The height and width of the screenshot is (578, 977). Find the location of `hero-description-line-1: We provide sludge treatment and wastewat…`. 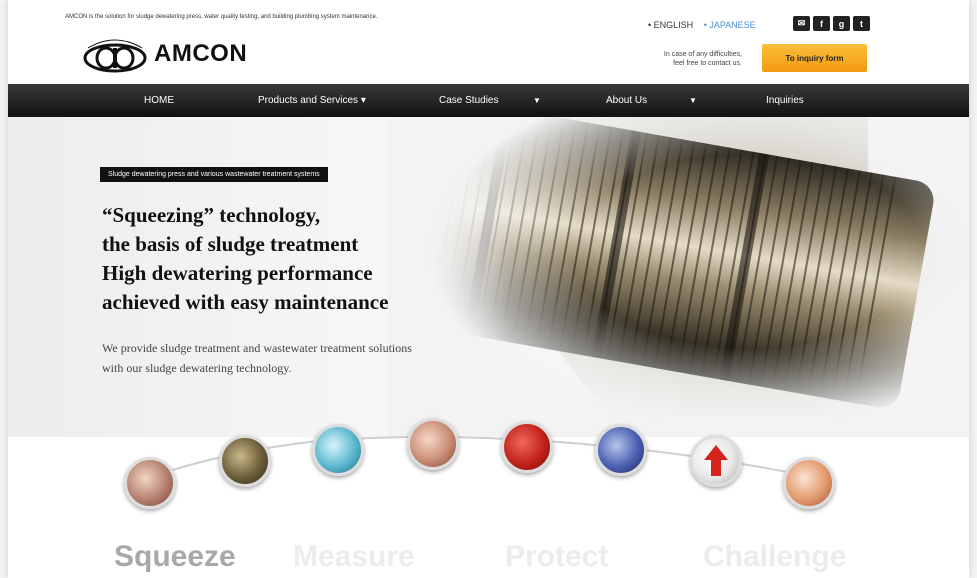

hero-description-line-1: We provide sludge treatment and wastewat… is located at coordinates (257, 348).